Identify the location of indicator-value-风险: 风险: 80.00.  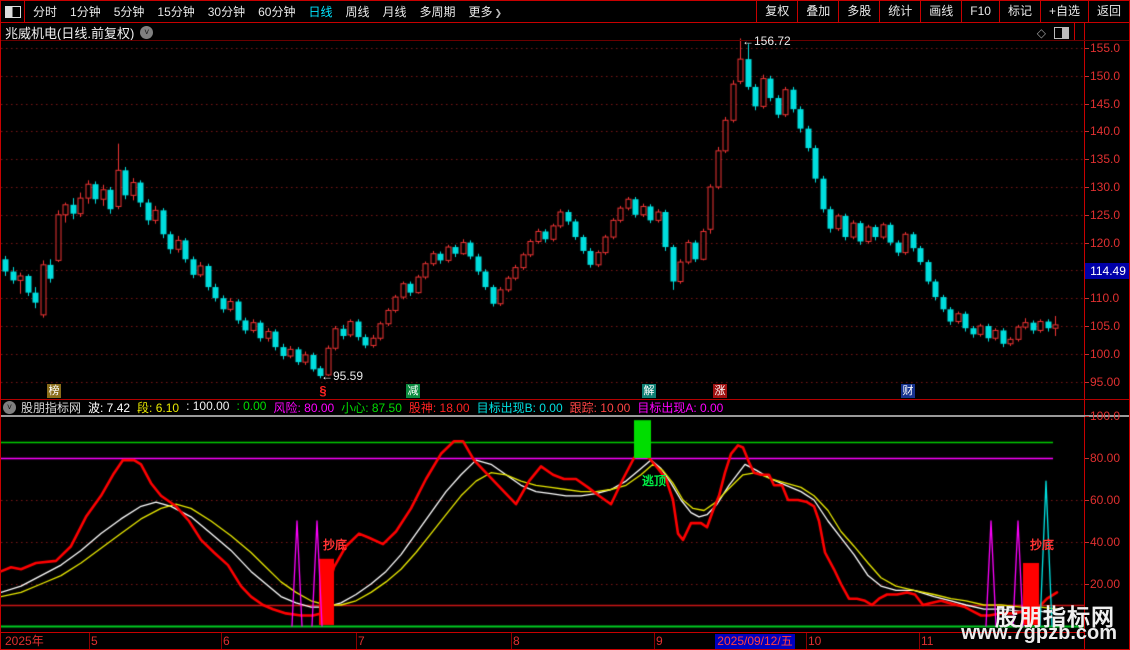
(304, 408).